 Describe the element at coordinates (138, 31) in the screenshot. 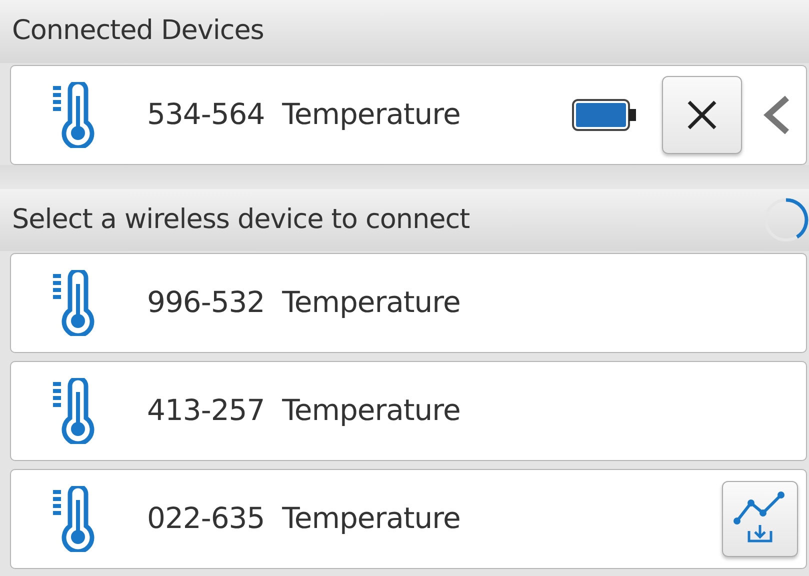

I see `section-heading: Connected Devices` at that location.